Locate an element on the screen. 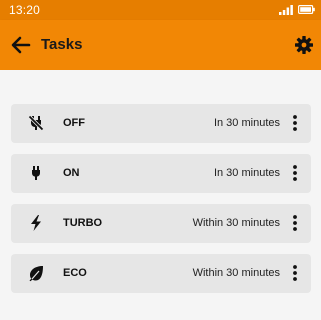  gear-icon is located at coordinates (304, 45).